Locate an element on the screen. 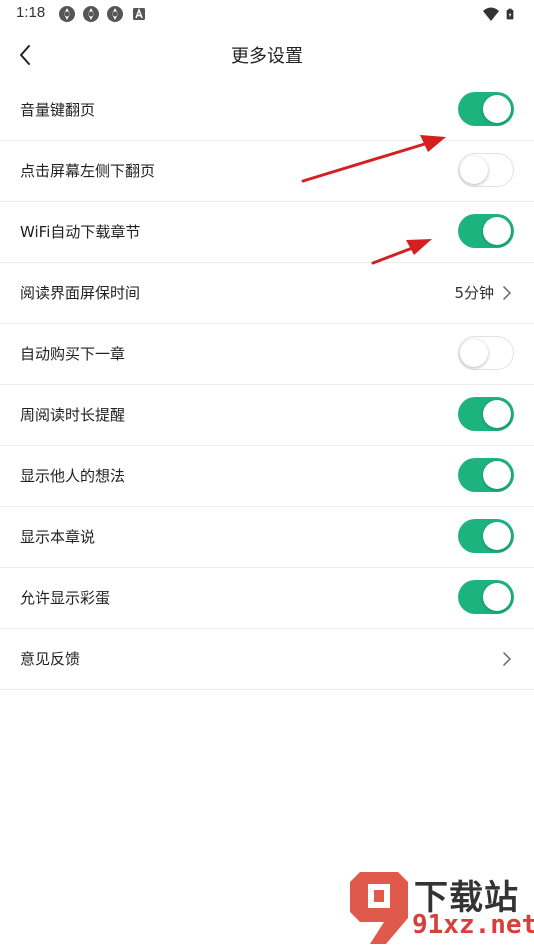 Image resolution: width=534 pixels, height=950 pixels. auto-buy-next-chapter-toggle is located at coordinates (486, 353).